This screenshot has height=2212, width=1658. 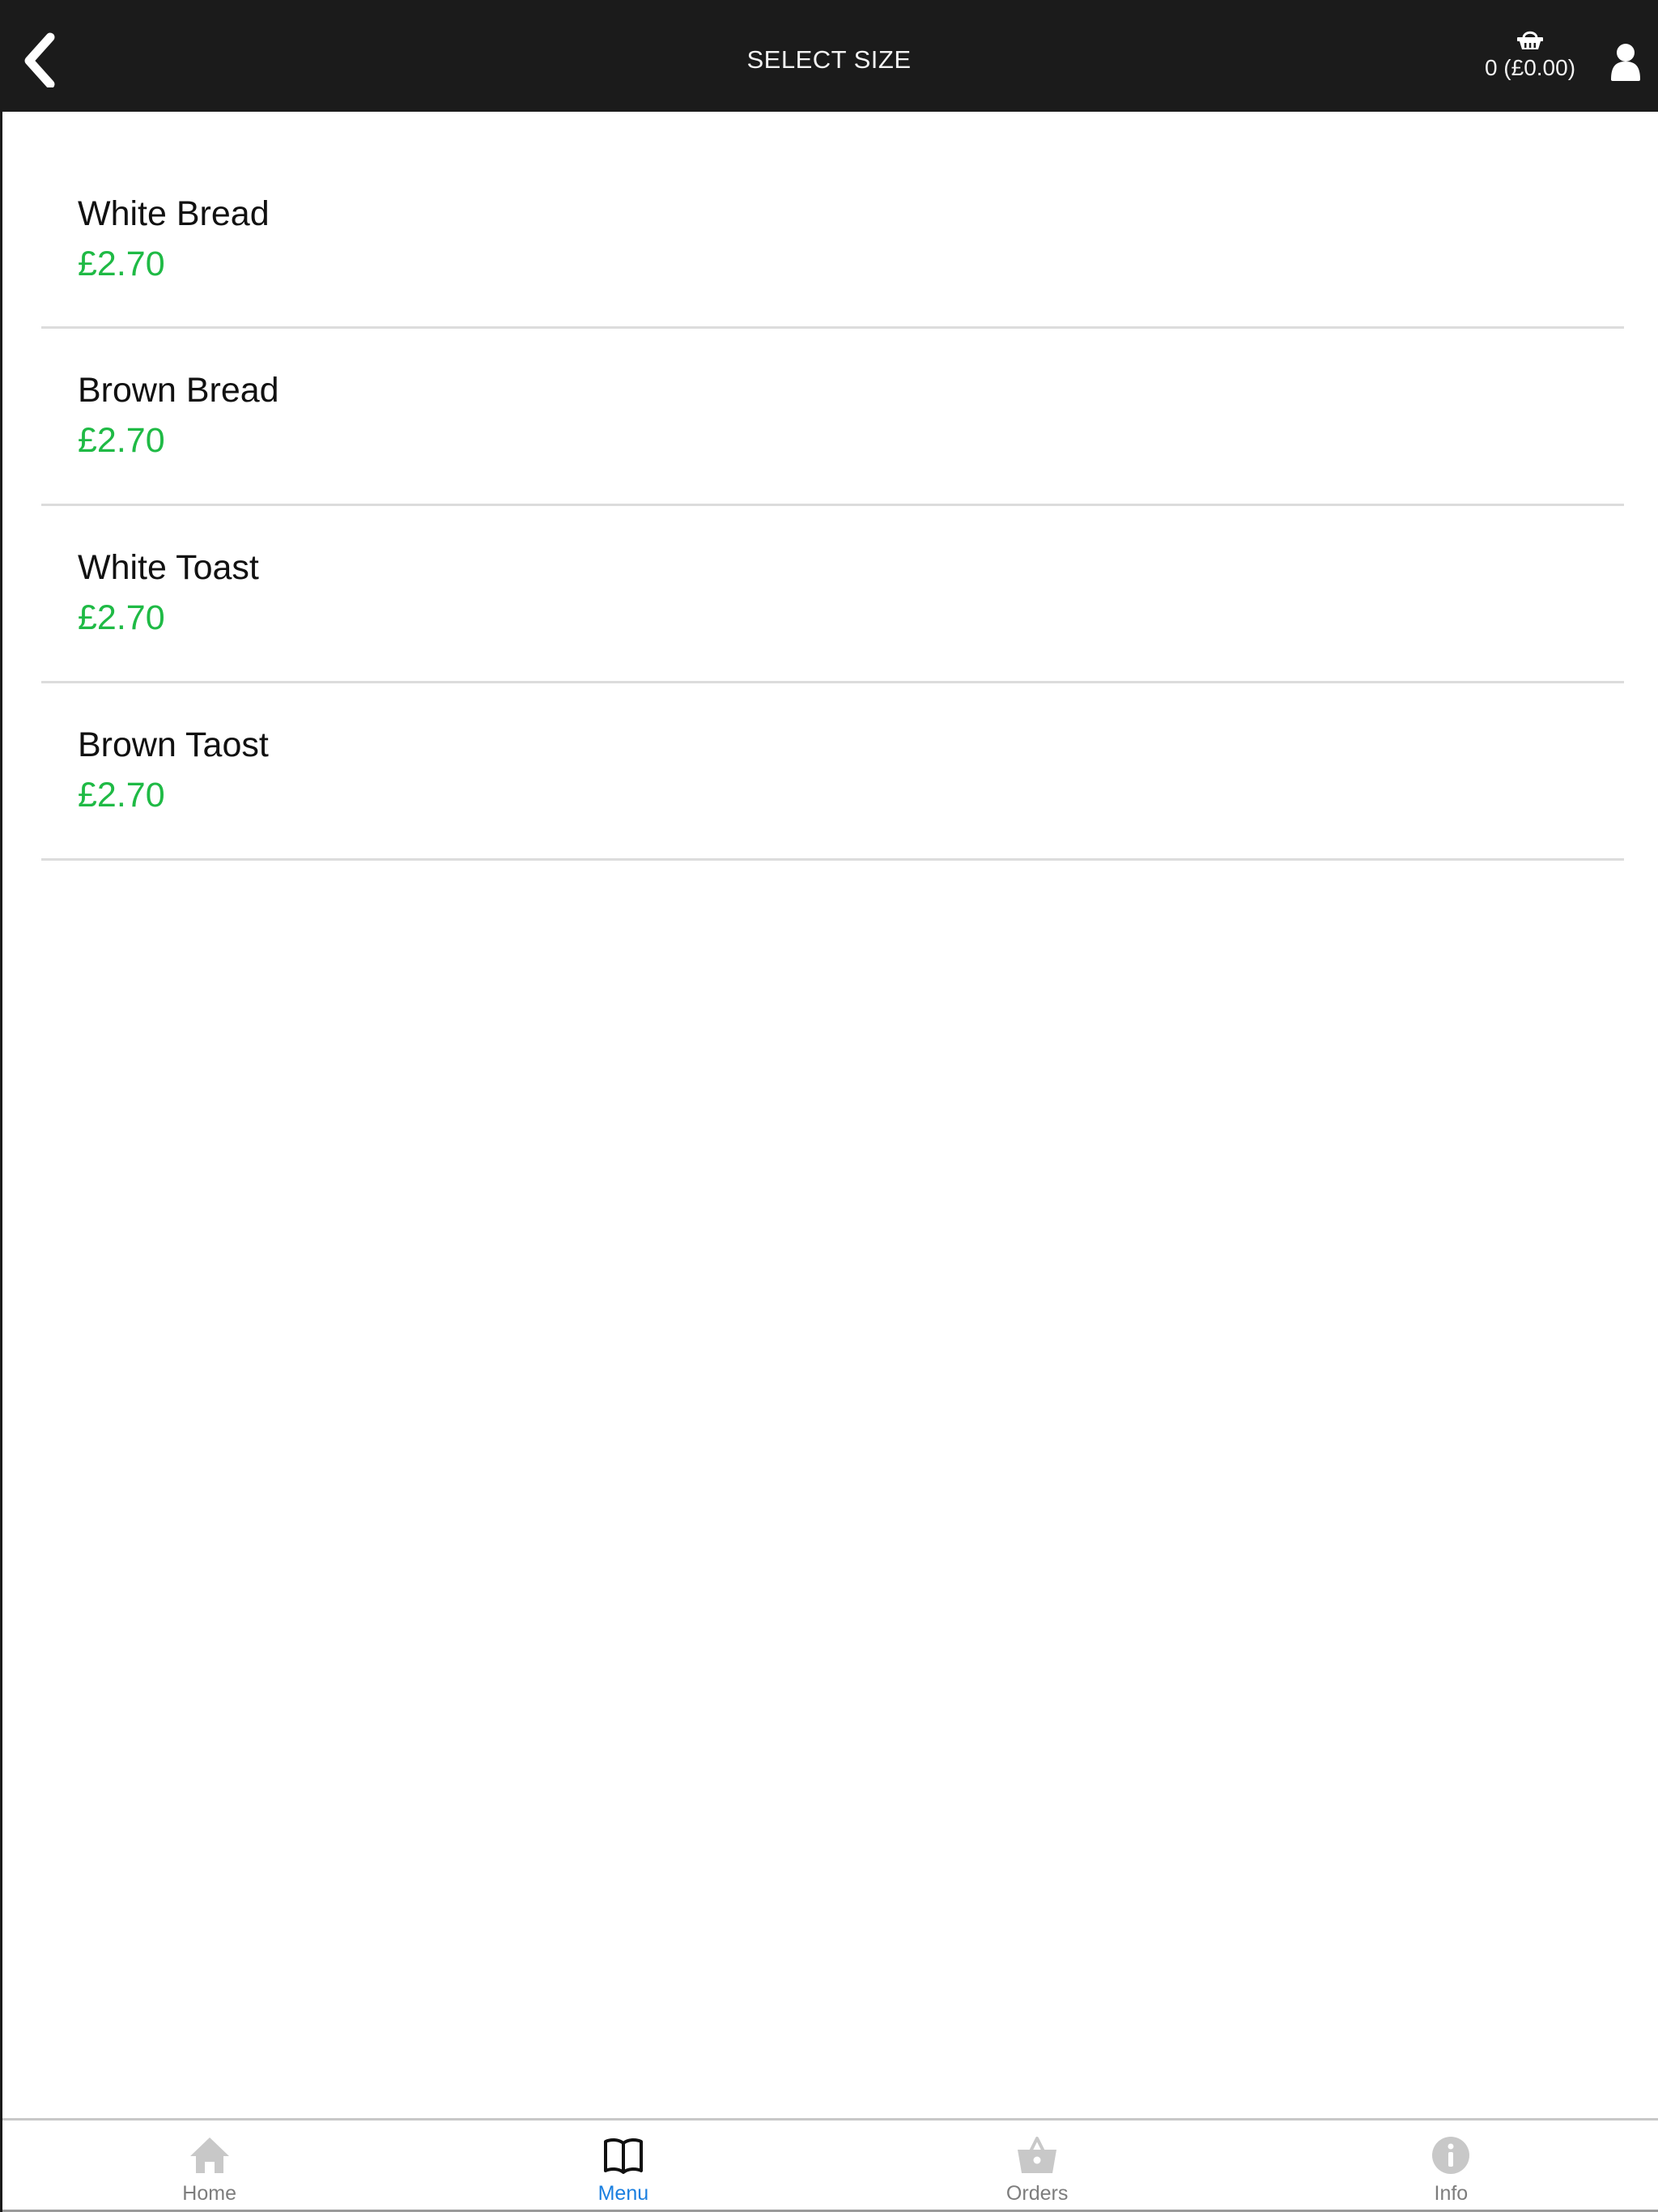 I want to click on item-name: Brown Taost, so click(x=173, y=745).